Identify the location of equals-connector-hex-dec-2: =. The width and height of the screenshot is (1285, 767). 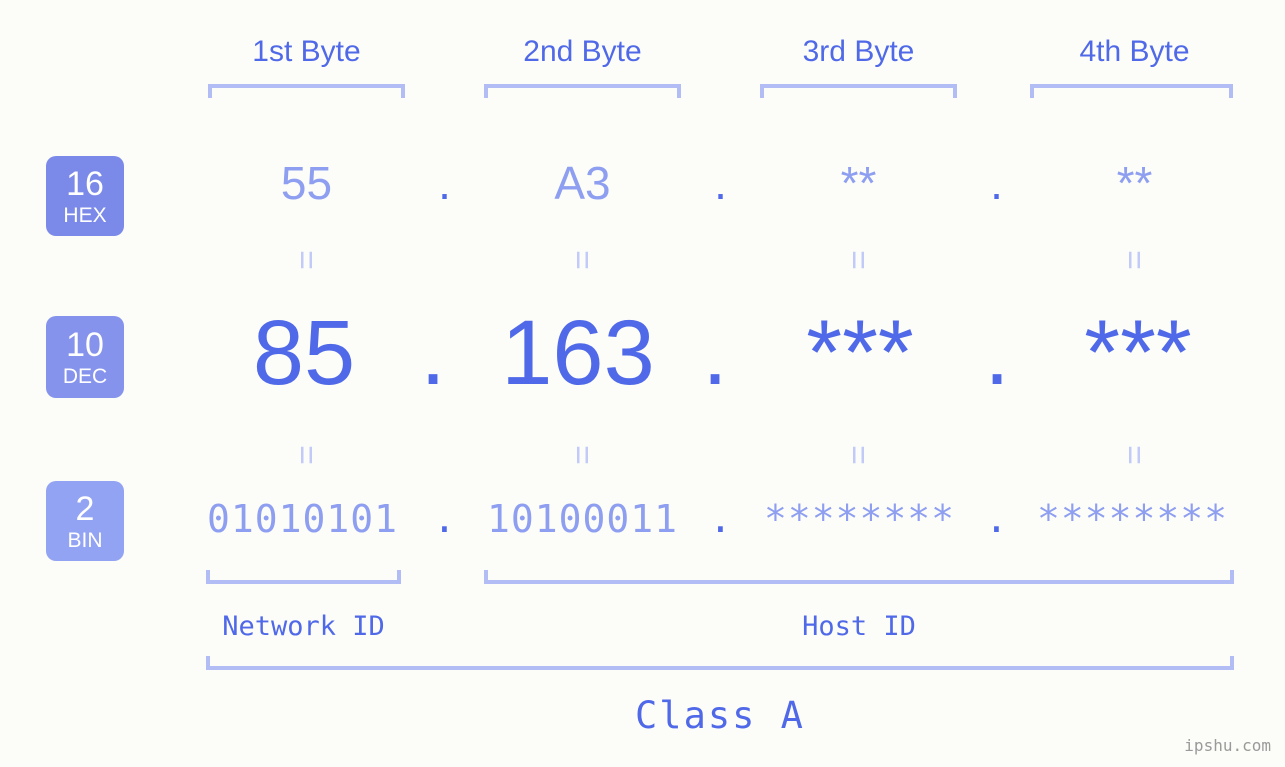
(582, 260).